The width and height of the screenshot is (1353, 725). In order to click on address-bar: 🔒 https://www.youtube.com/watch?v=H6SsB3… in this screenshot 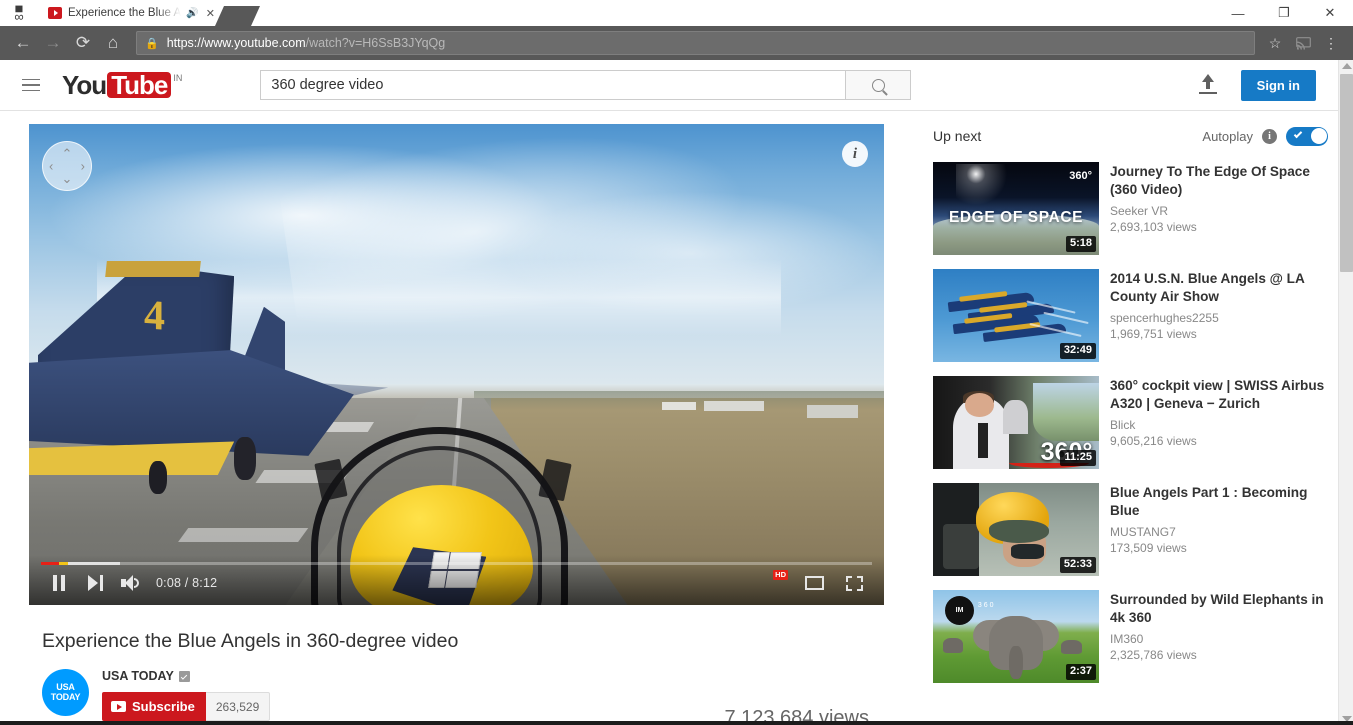, I will do `click(695, 43)`.